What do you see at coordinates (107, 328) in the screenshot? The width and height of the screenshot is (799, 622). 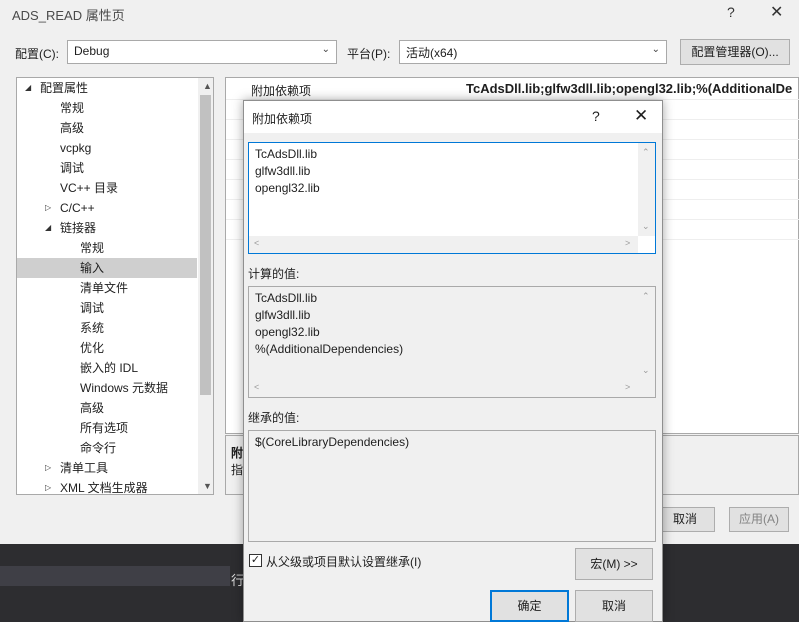 I see `tree-item: 系统` at bounding box center [107, 328].